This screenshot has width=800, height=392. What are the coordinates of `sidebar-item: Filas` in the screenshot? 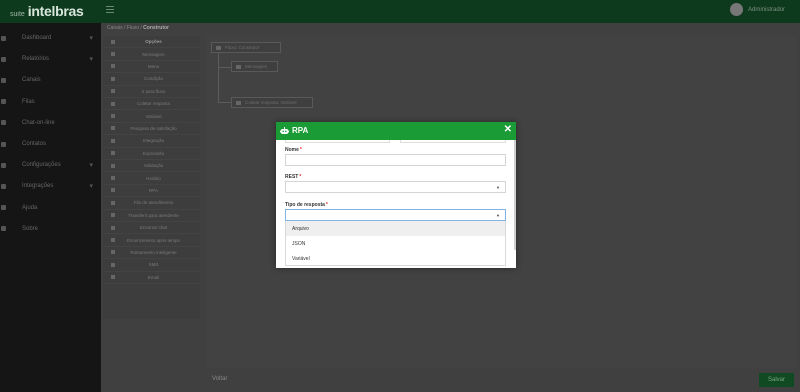 It's located at (50, 102).